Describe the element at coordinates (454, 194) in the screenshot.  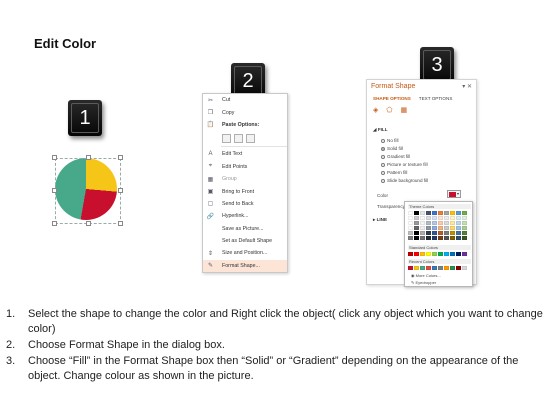
I see `fill-color-button: ▾` at that location.